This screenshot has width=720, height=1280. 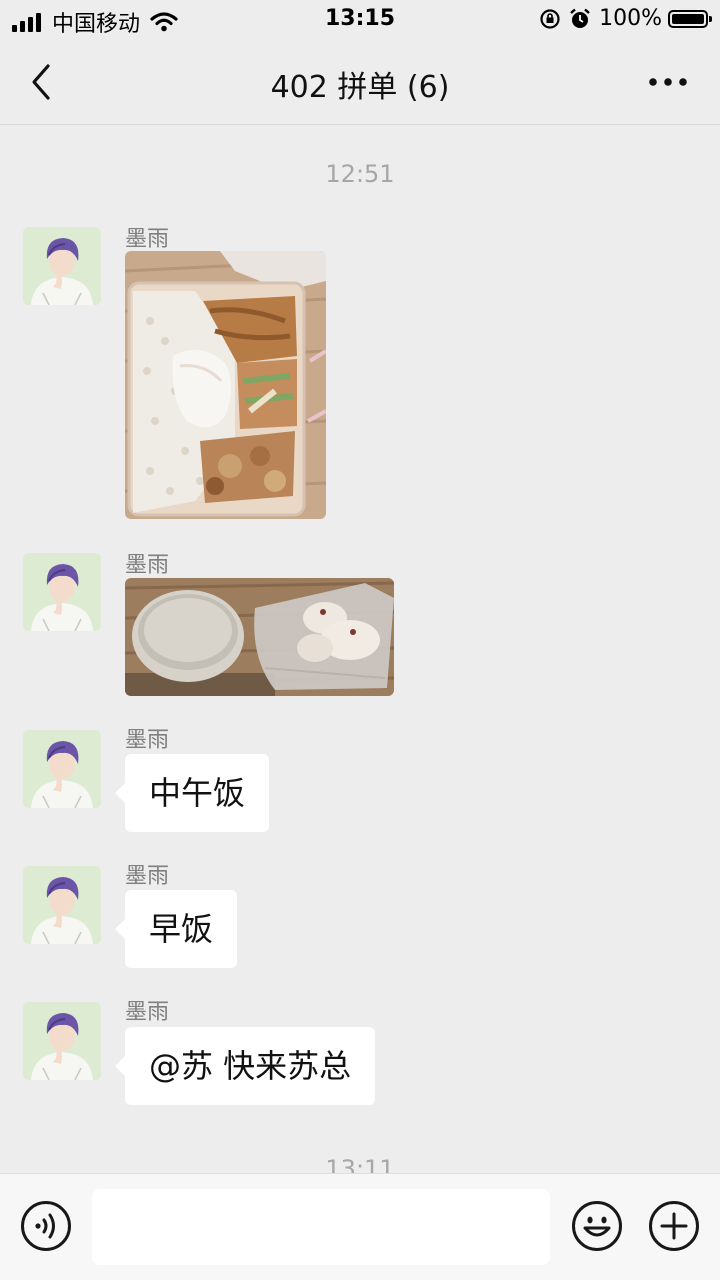 What do you see at coordinates (192, 793) in the screenshot?
I see `text-bubble: 中午饭` at bounding box center [192, 793].